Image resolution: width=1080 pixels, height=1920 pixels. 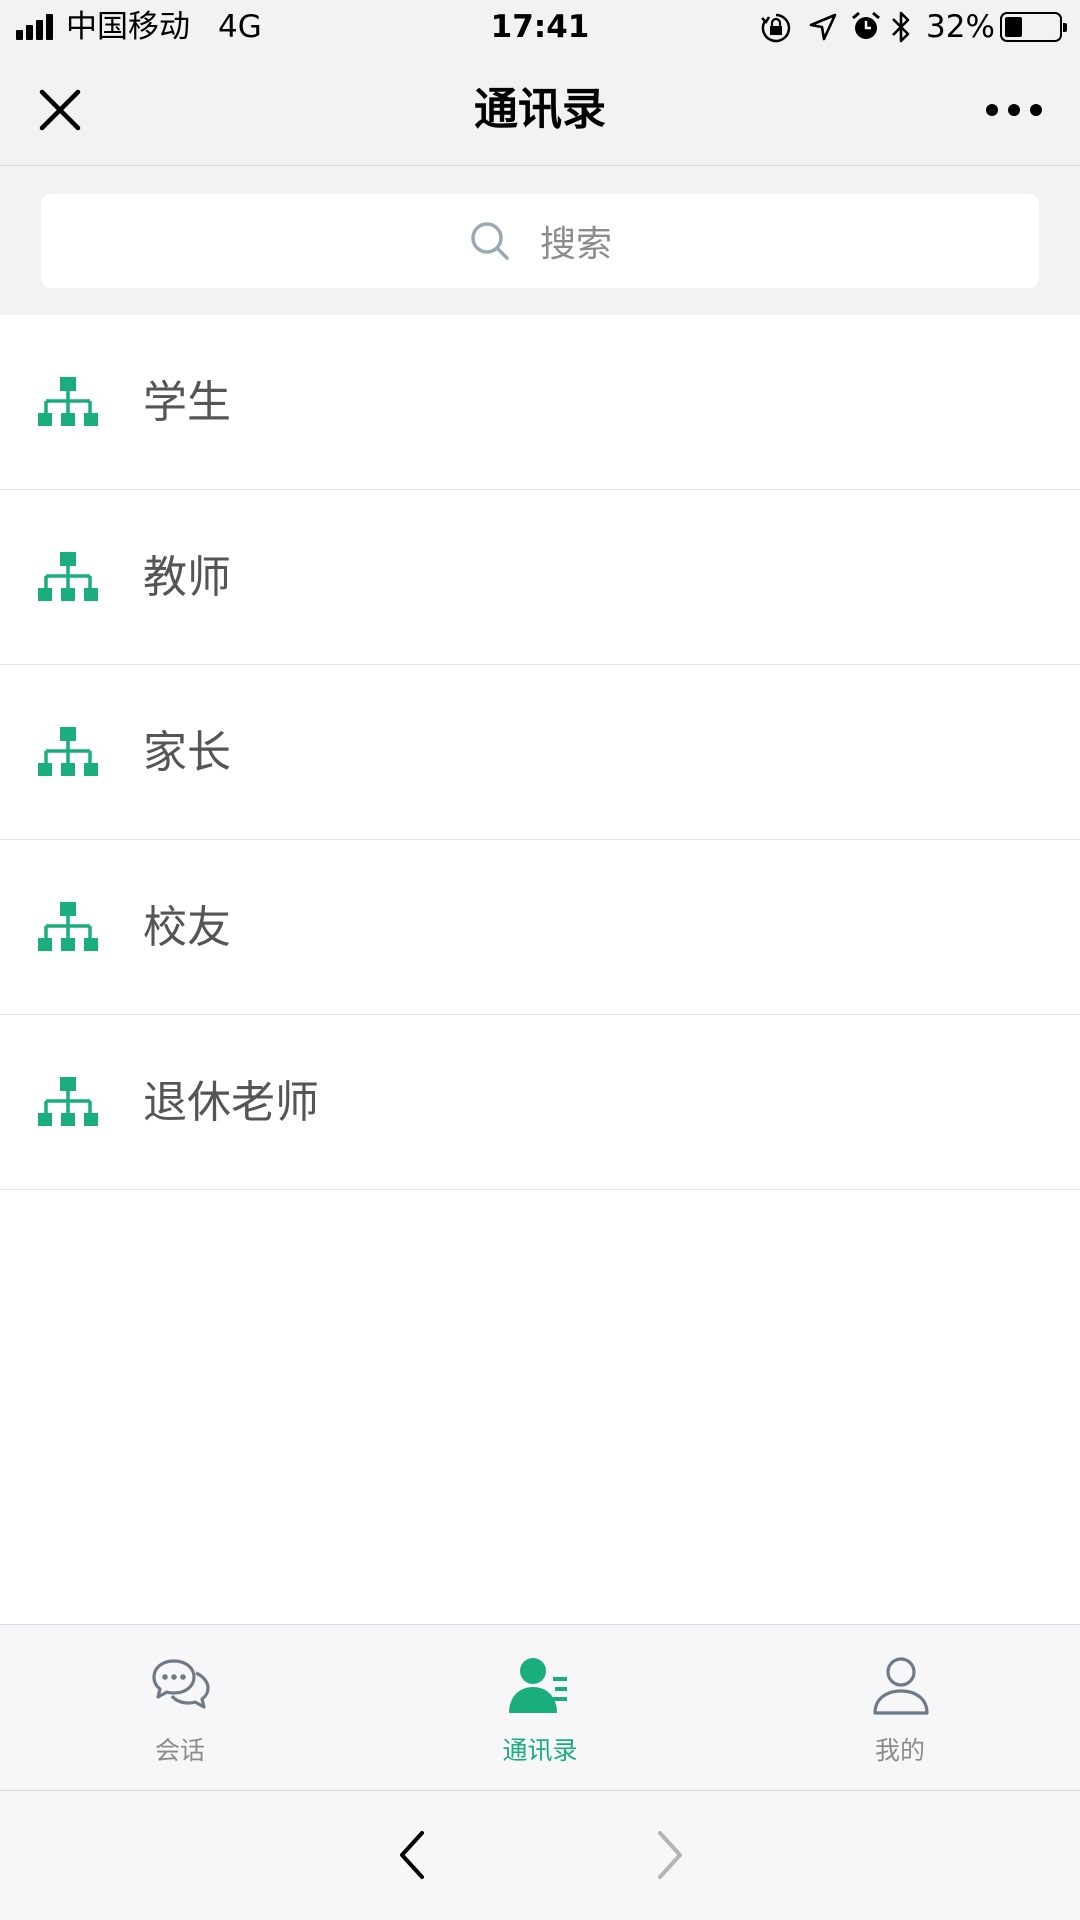 I want to click on status-bar: 中国移动 4G 17:41 32%, so click(x=540, y=27).